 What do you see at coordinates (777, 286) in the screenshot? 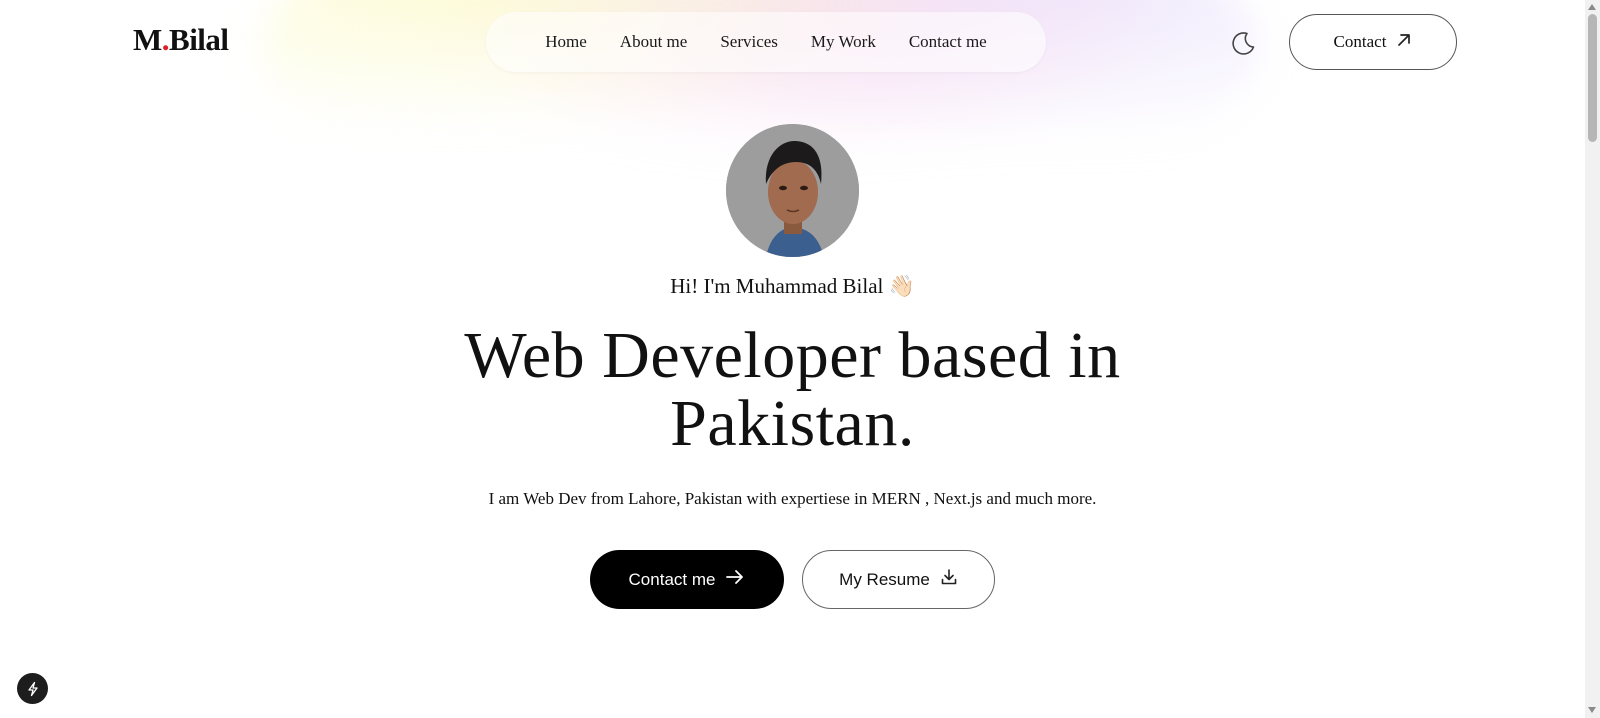
I see `greeting-text: Hi! I'm Muhammad Bilal` at bounding box center [777, 286].